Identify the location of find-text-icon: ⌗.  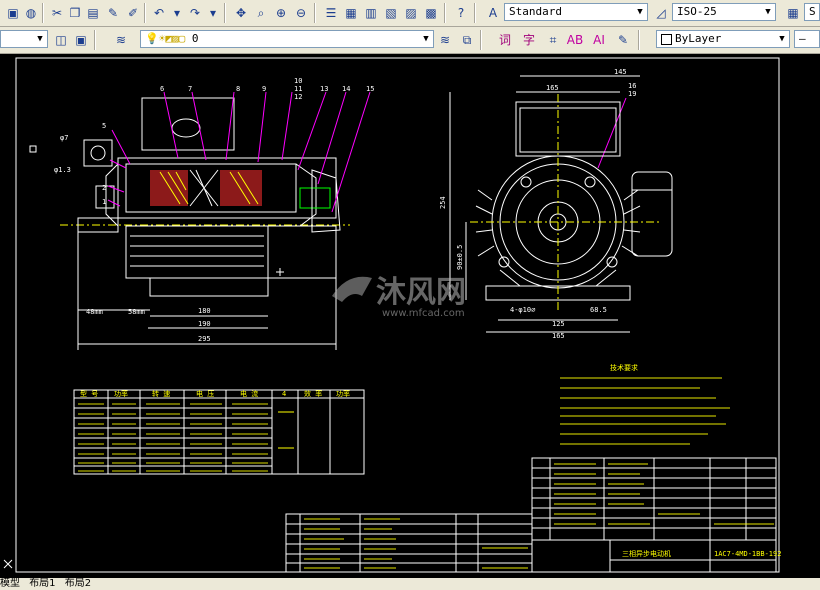
(553, 40).